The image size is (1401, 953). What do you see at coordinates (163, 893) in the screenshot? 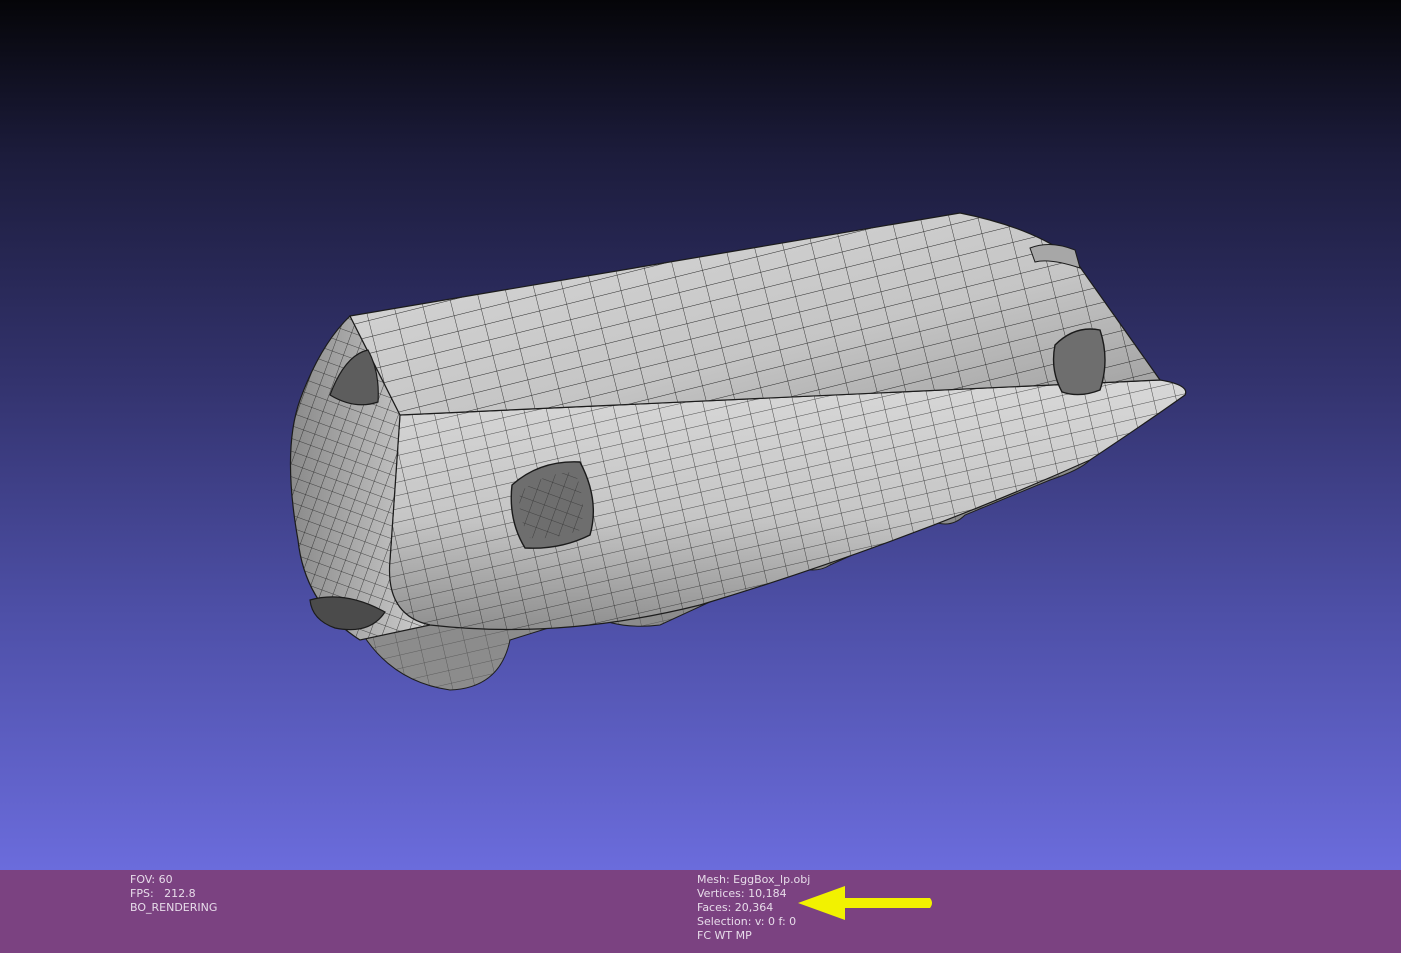
I see `fps-readout: FPS: 212.8` at bounding box center [163, 893].